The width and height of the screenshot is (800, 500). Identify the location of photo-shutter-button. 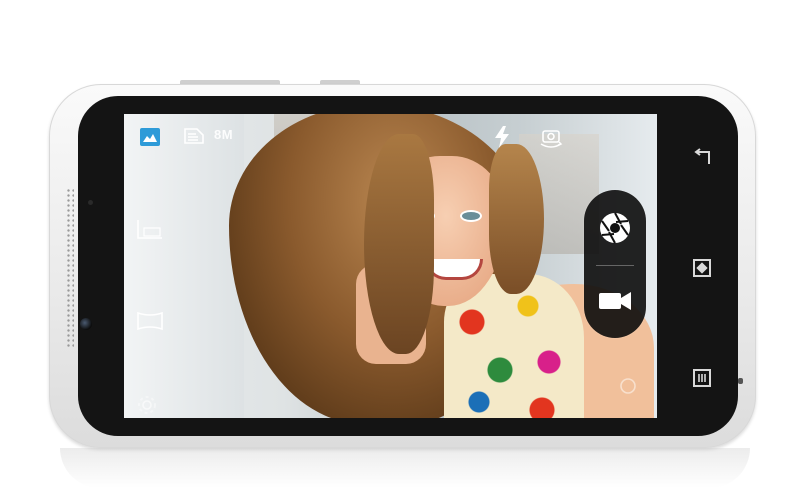
(615, 228).